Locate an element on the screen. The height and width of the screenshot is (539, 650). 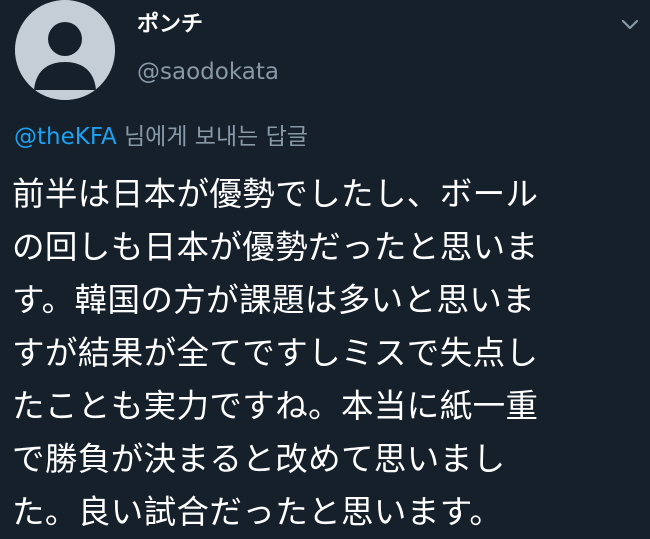
reply-mention-link: @theKFA is located at coordinates (65, 137).